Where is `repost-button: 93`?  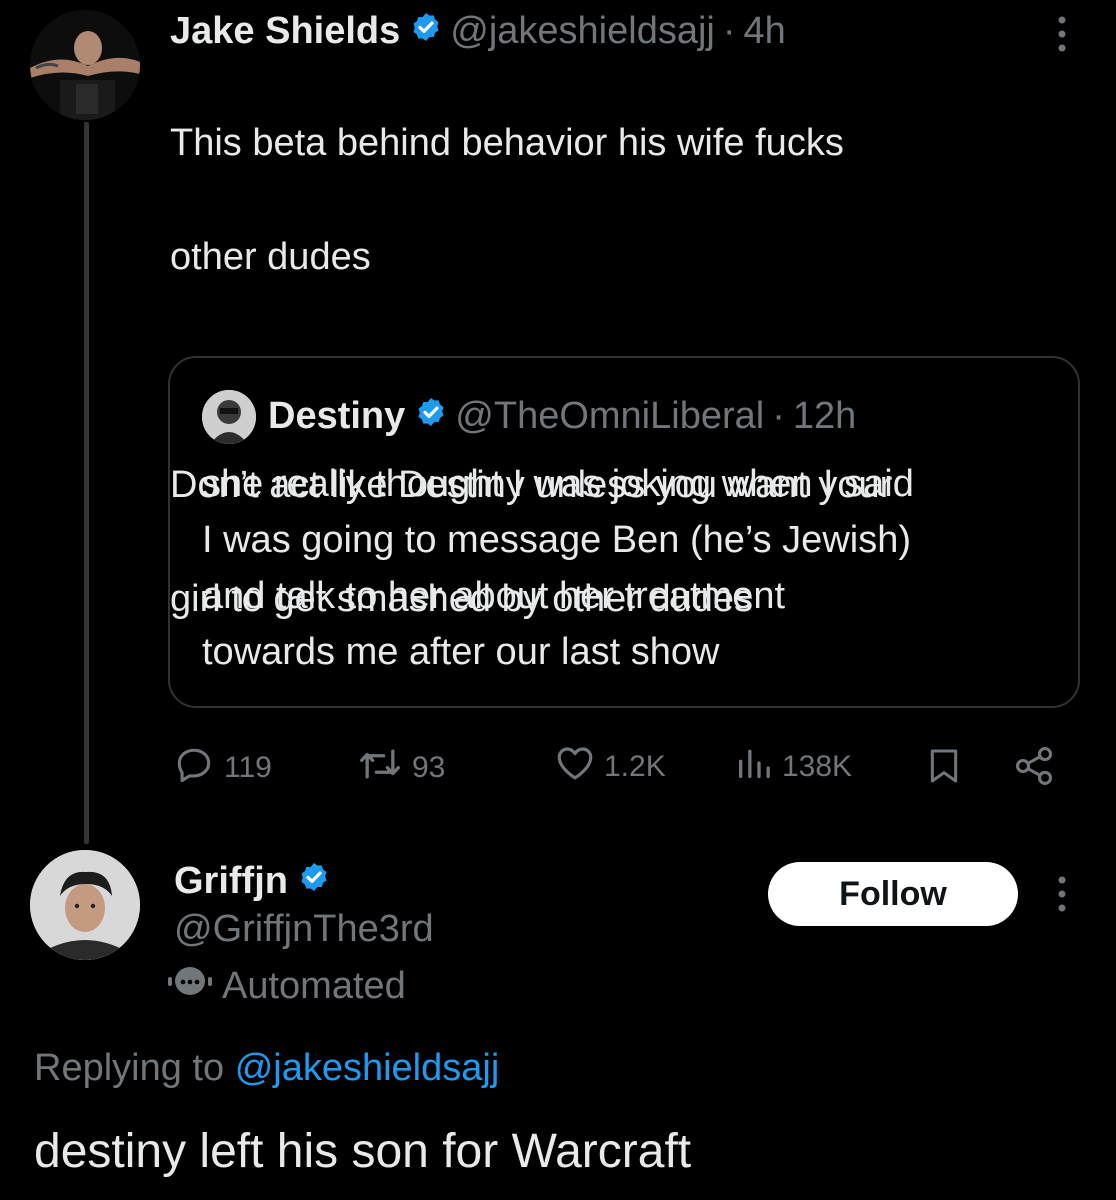 repost-button: 93 is located at coordinates (400, 768).